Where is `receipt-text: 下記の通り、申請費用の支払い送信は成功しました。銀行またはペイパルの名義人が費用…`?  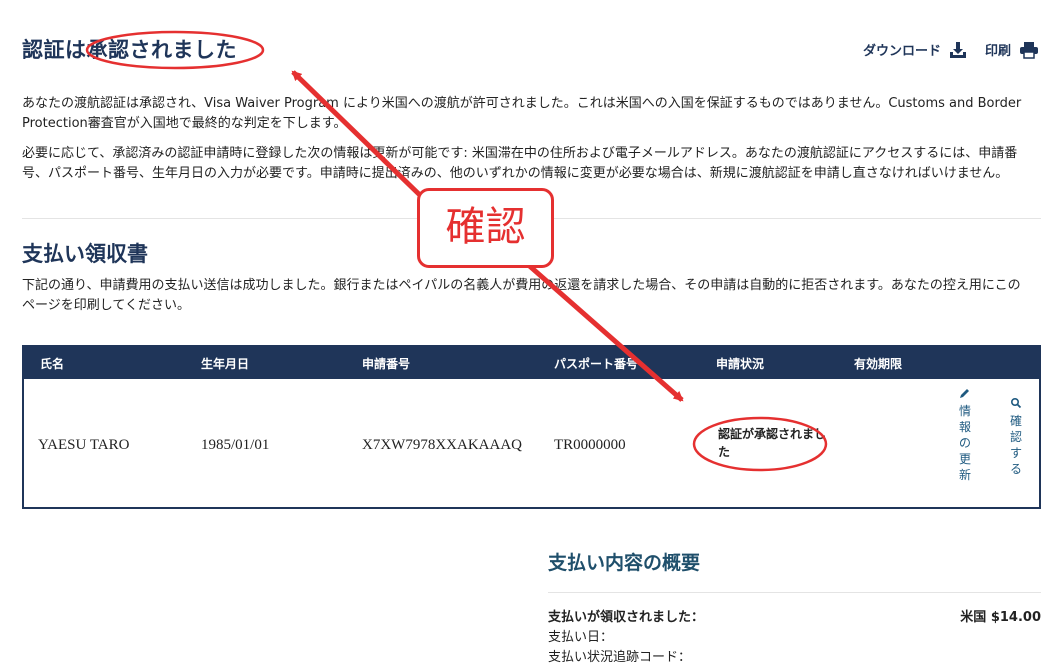
receipt-text: 下記の通り、申請費用の支払い送信は成功しました。銀行またはペイパルの名義人が費用… is located at coordinates (521, 295).